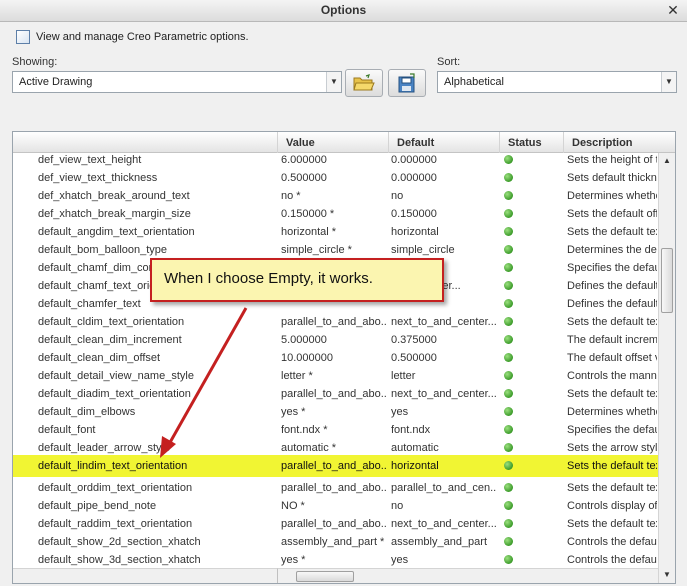  Describe the element at coordinates (667, 161) in the screenshot. I see `scroll-up-icon: ▲` at that location.